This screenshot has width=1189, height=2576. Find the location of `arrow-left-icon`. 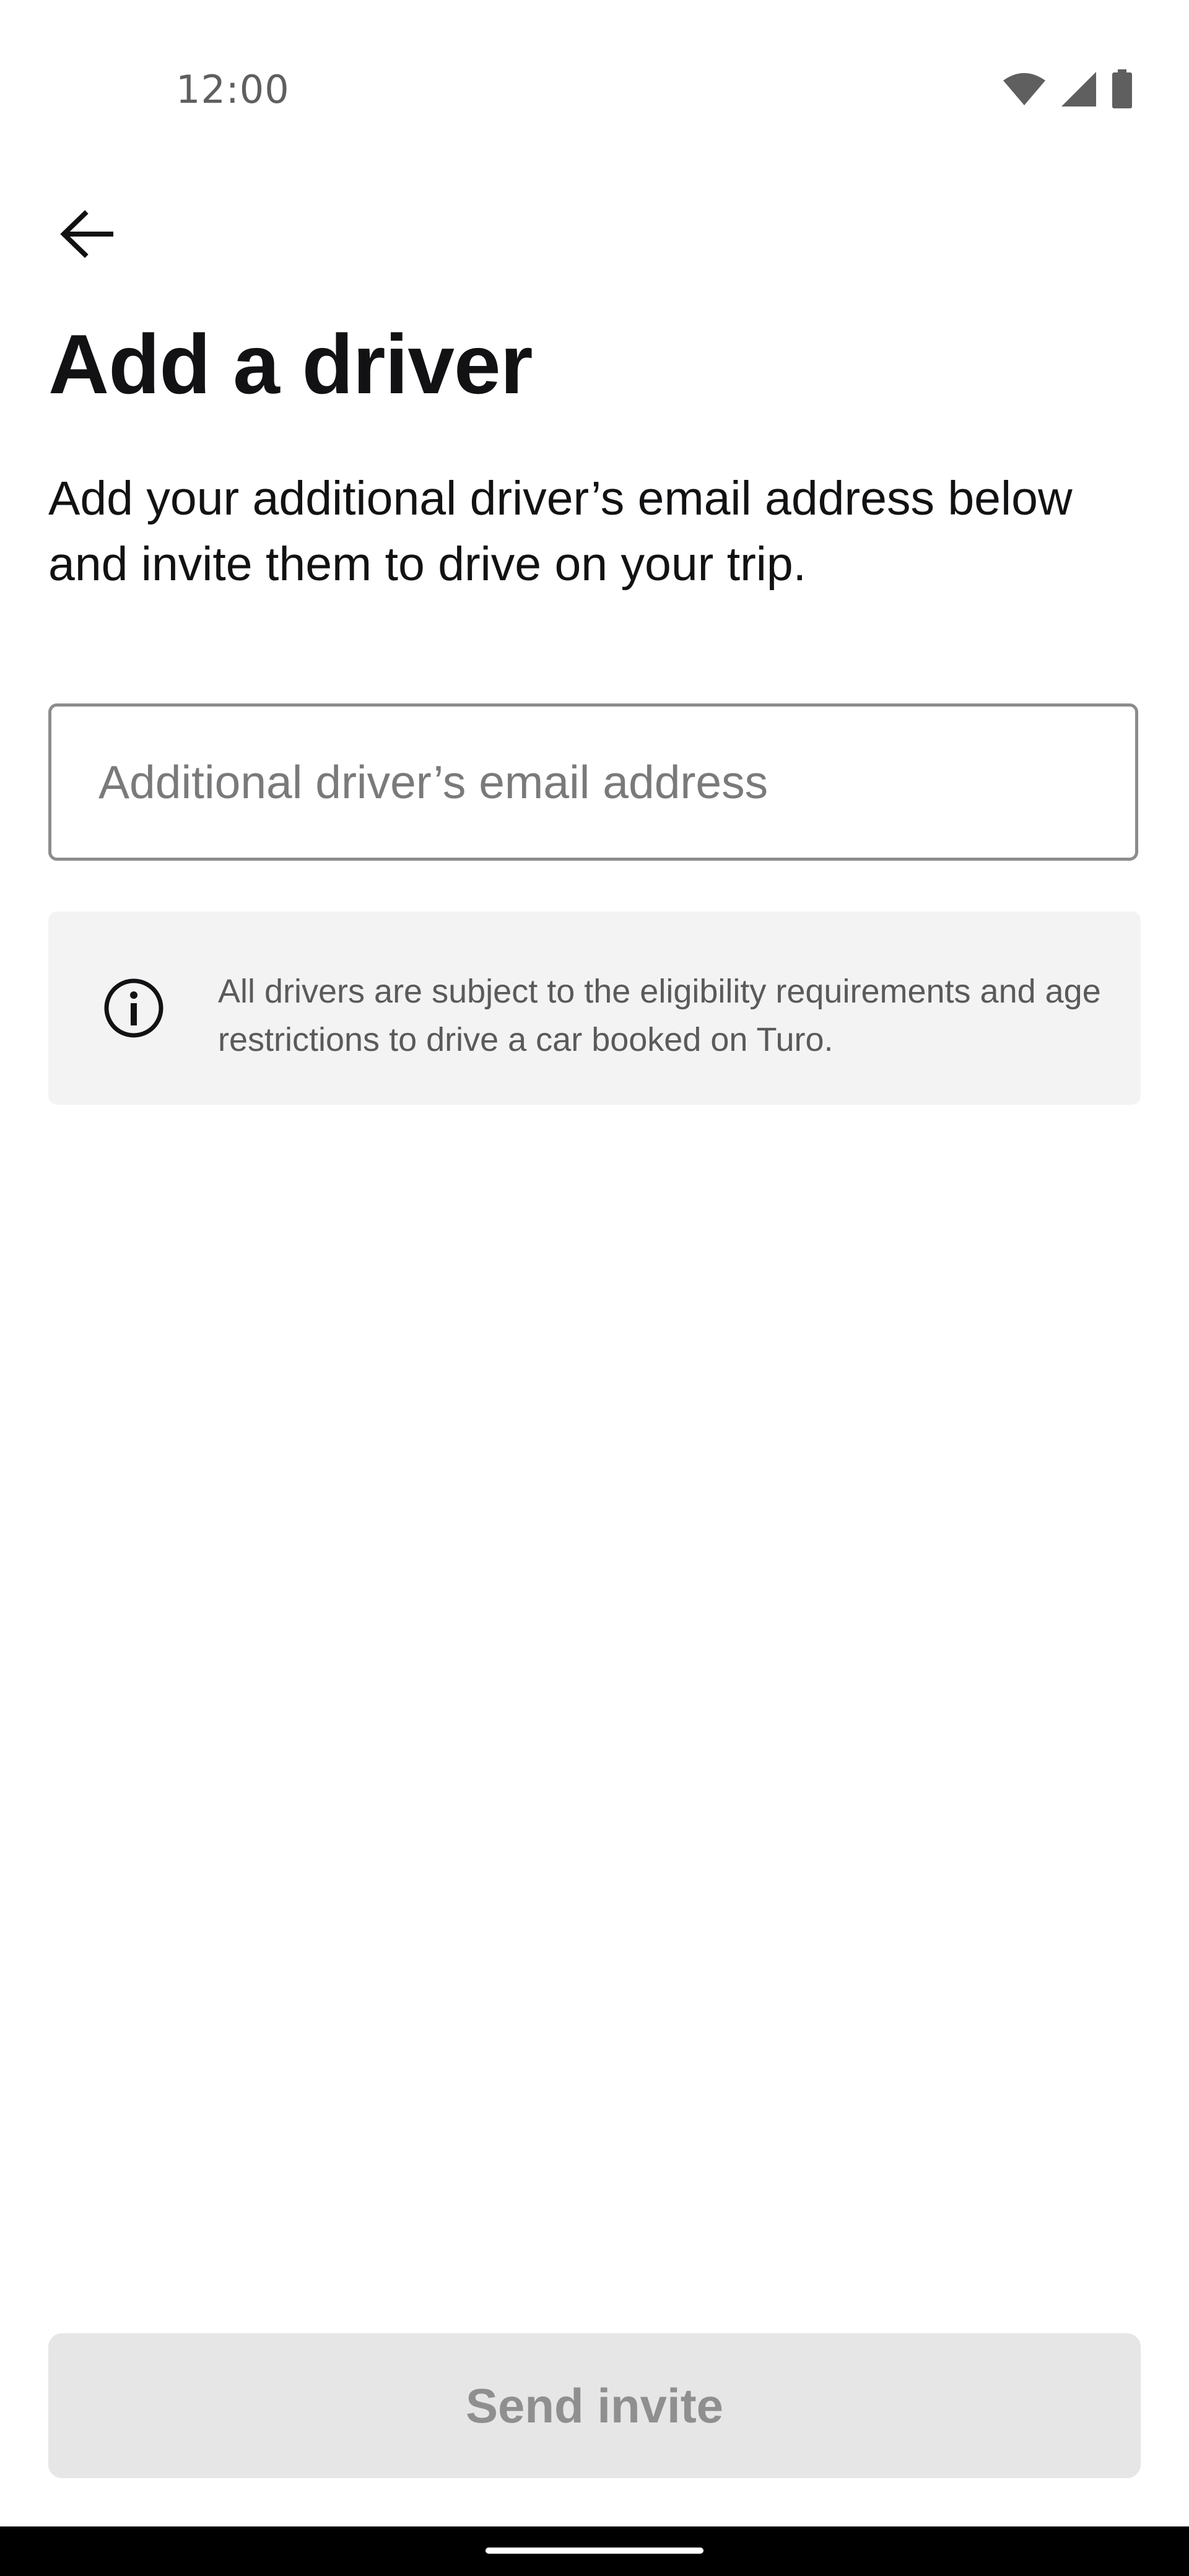

arrow-left-icon is located at coordinates (87, 235).